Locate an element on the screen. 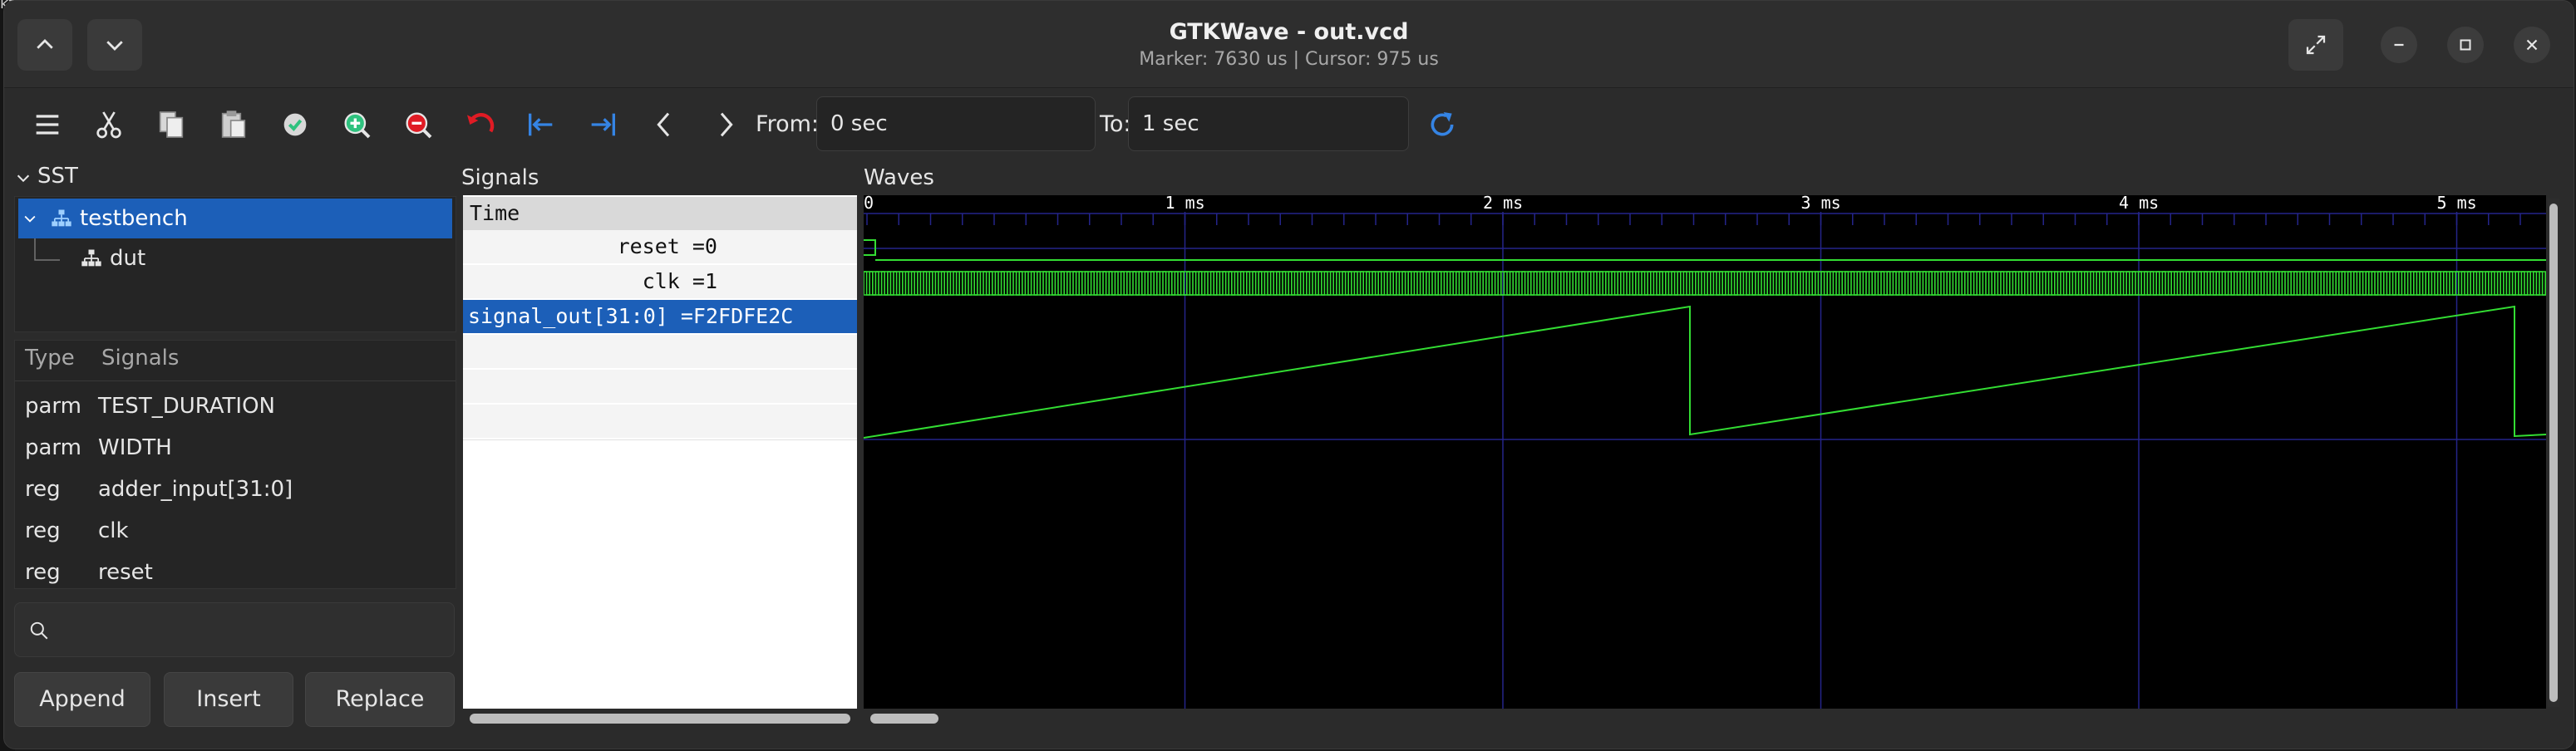 Image resolution: width=2576 pixels, height=751 pixels. undo-icon is located at coordinates (481, 123).